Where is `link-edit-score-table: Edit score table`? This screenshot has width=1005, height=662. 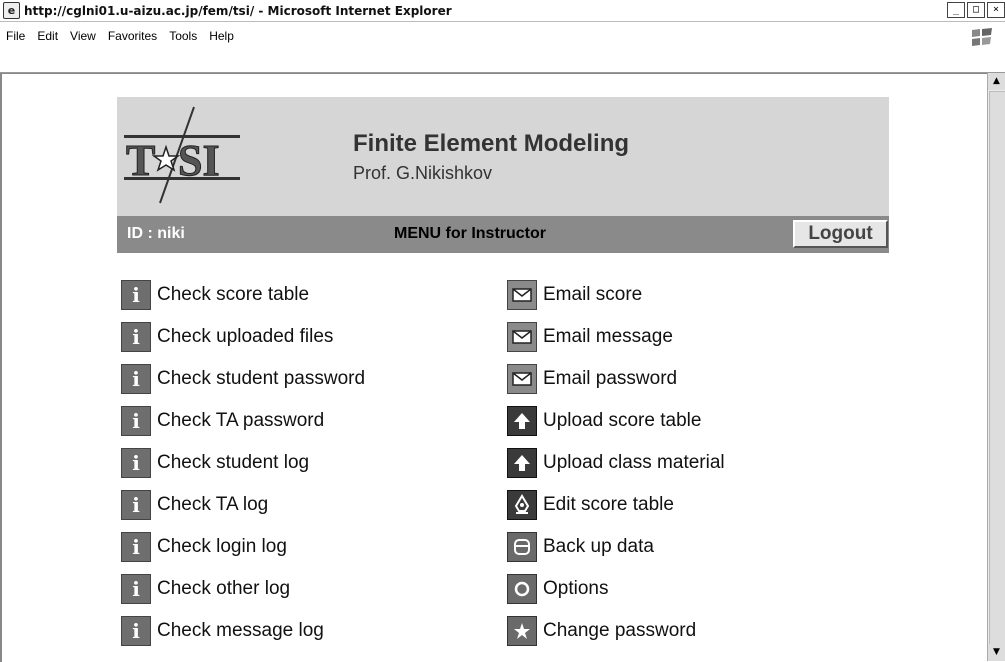 link-edit-score-table: Edit score table is located at coordinates (616, 505).